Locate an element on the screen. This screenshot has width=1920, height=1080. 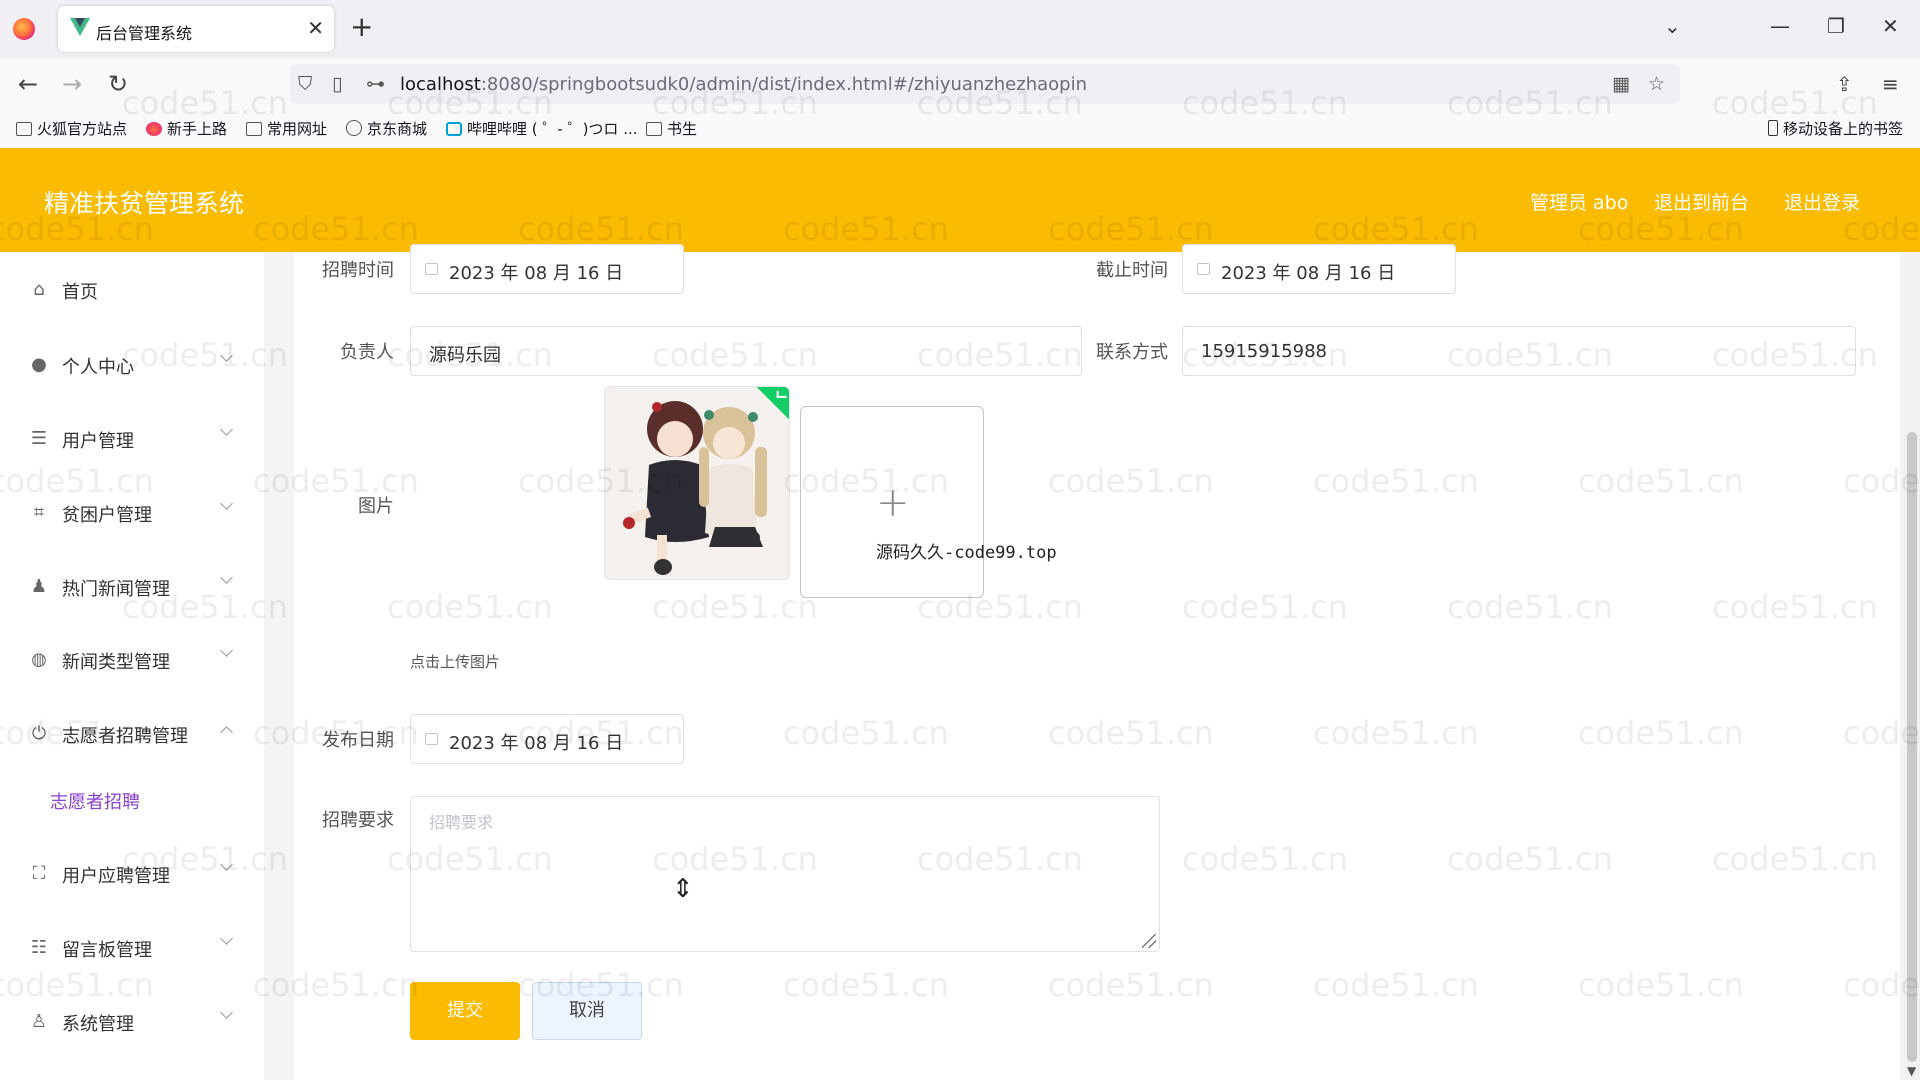
app-title: 精准扶贫管理系统 is located at coordinates (144, 203).